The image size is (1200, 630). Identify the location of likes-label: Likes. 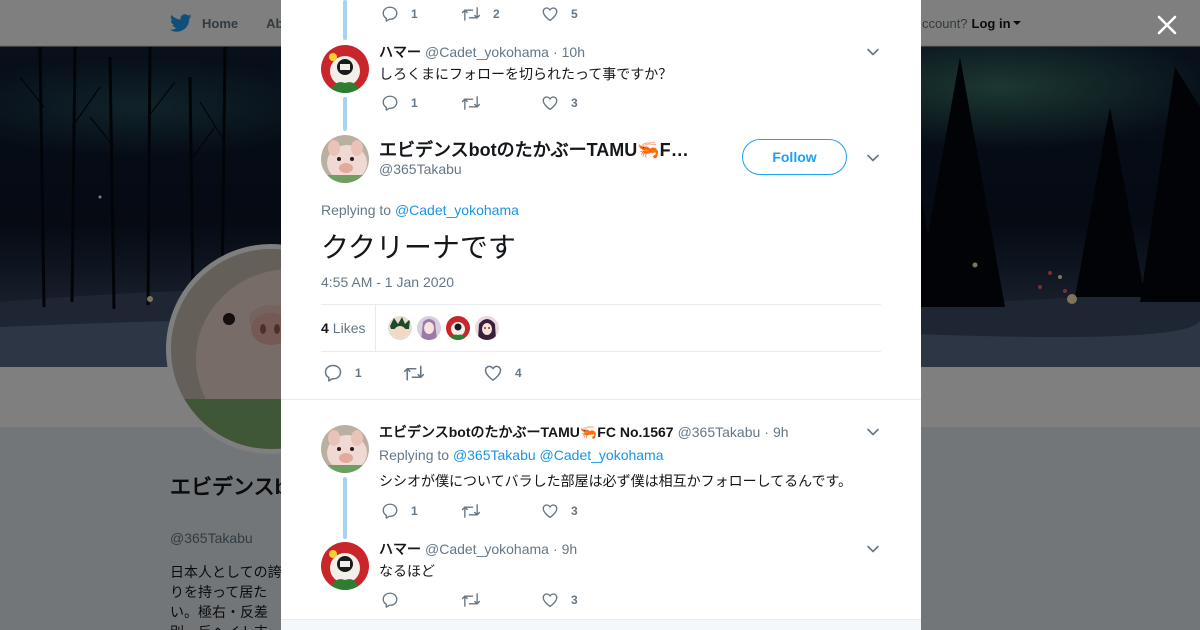
(349, 328).